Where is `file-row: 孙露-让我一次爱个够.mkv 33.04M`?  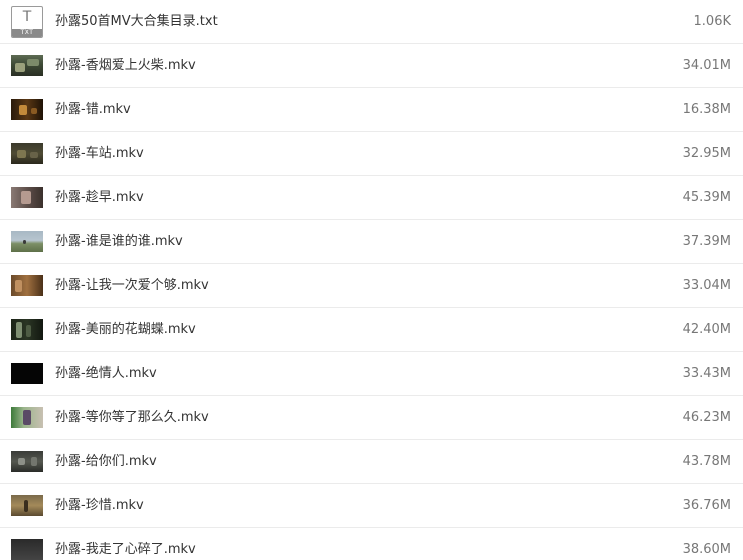
file-row: 孙露-让我一次爱个够.mkv 33.04M is located at coordinates (371, 286).